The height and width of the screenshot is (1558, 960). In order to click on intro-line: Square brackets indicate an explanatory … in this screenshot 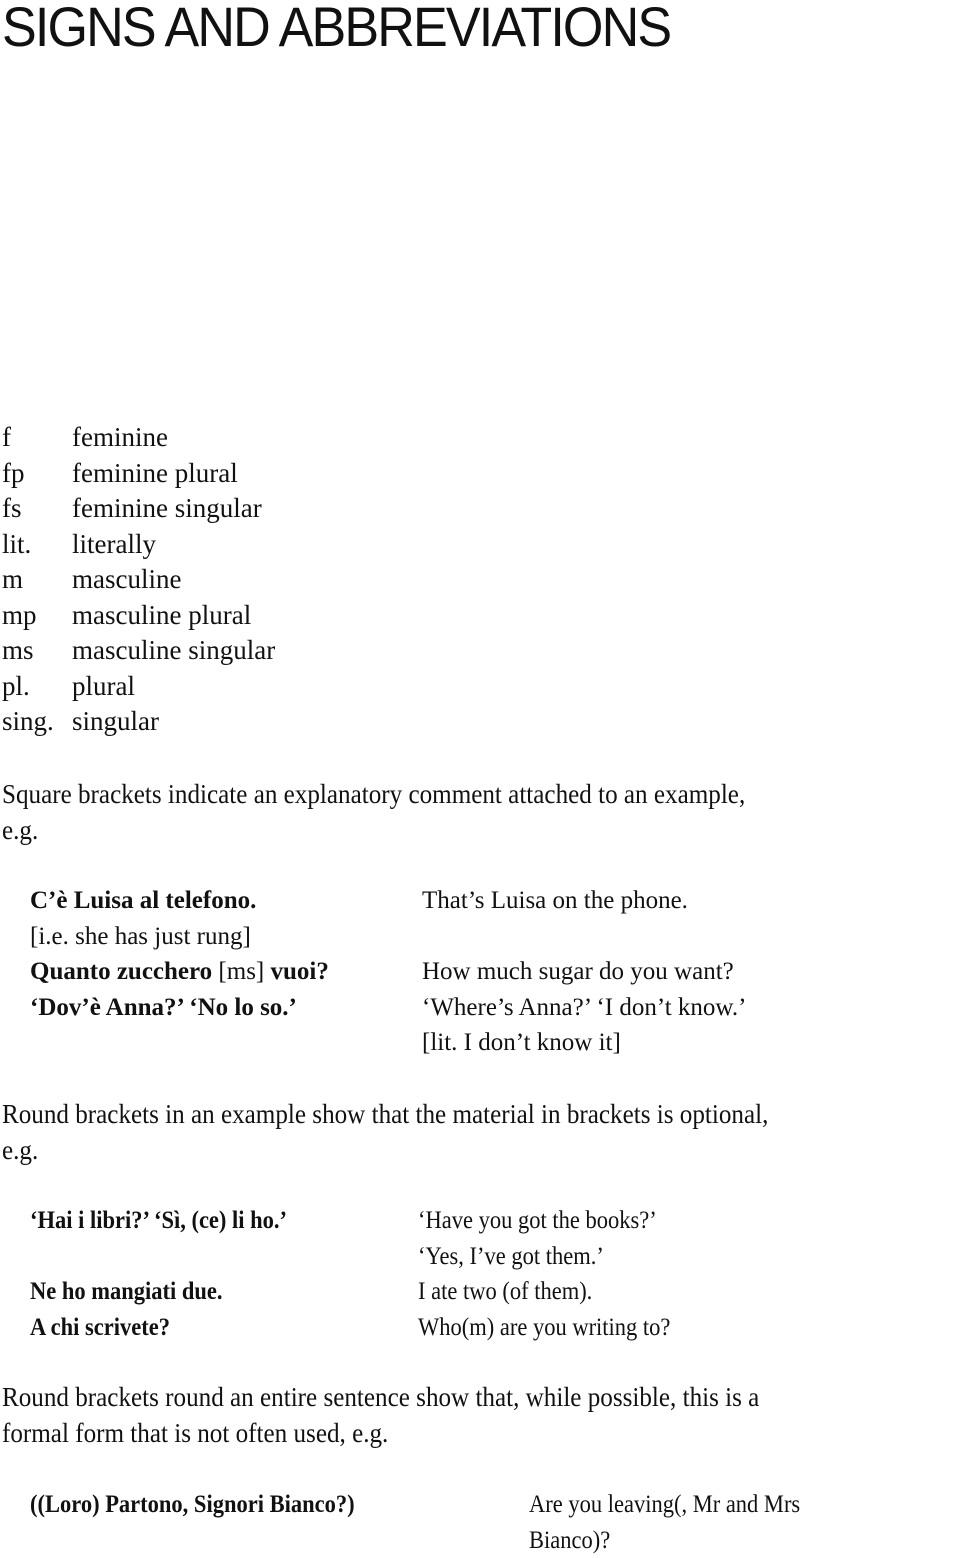, I will do `click(448, 795)`.